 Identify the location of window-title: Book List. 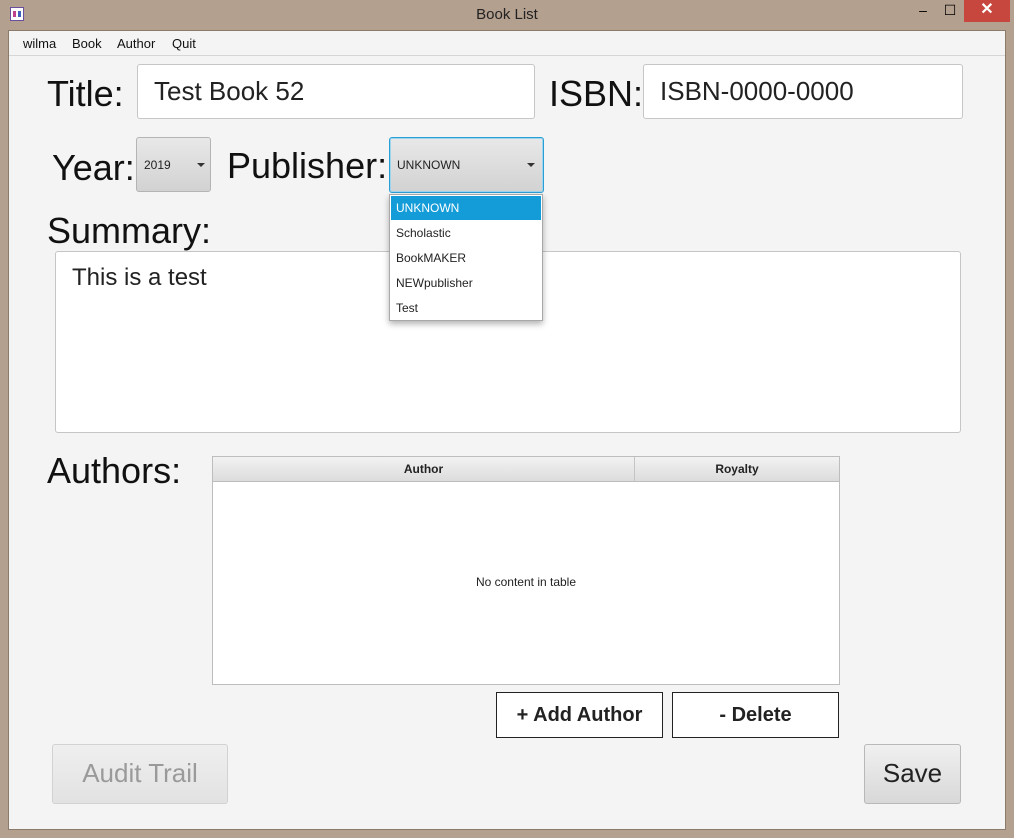
(507, 14).